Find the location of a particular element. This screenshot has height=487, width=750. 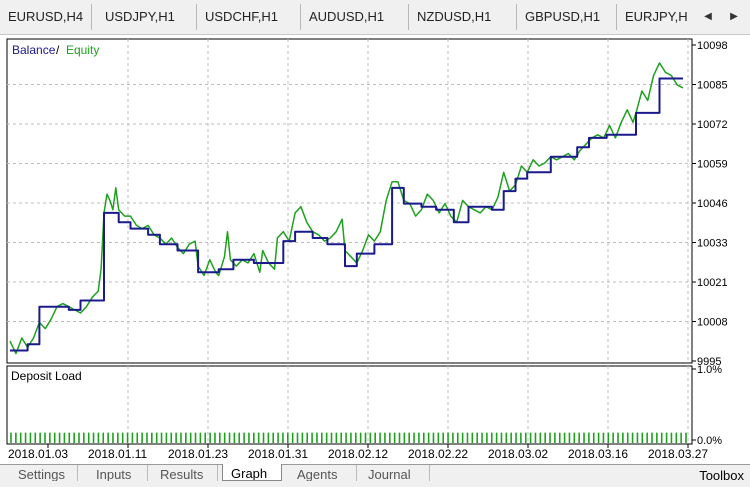

arrow-right-icon: ▶ is located at coordinates (734, 17).